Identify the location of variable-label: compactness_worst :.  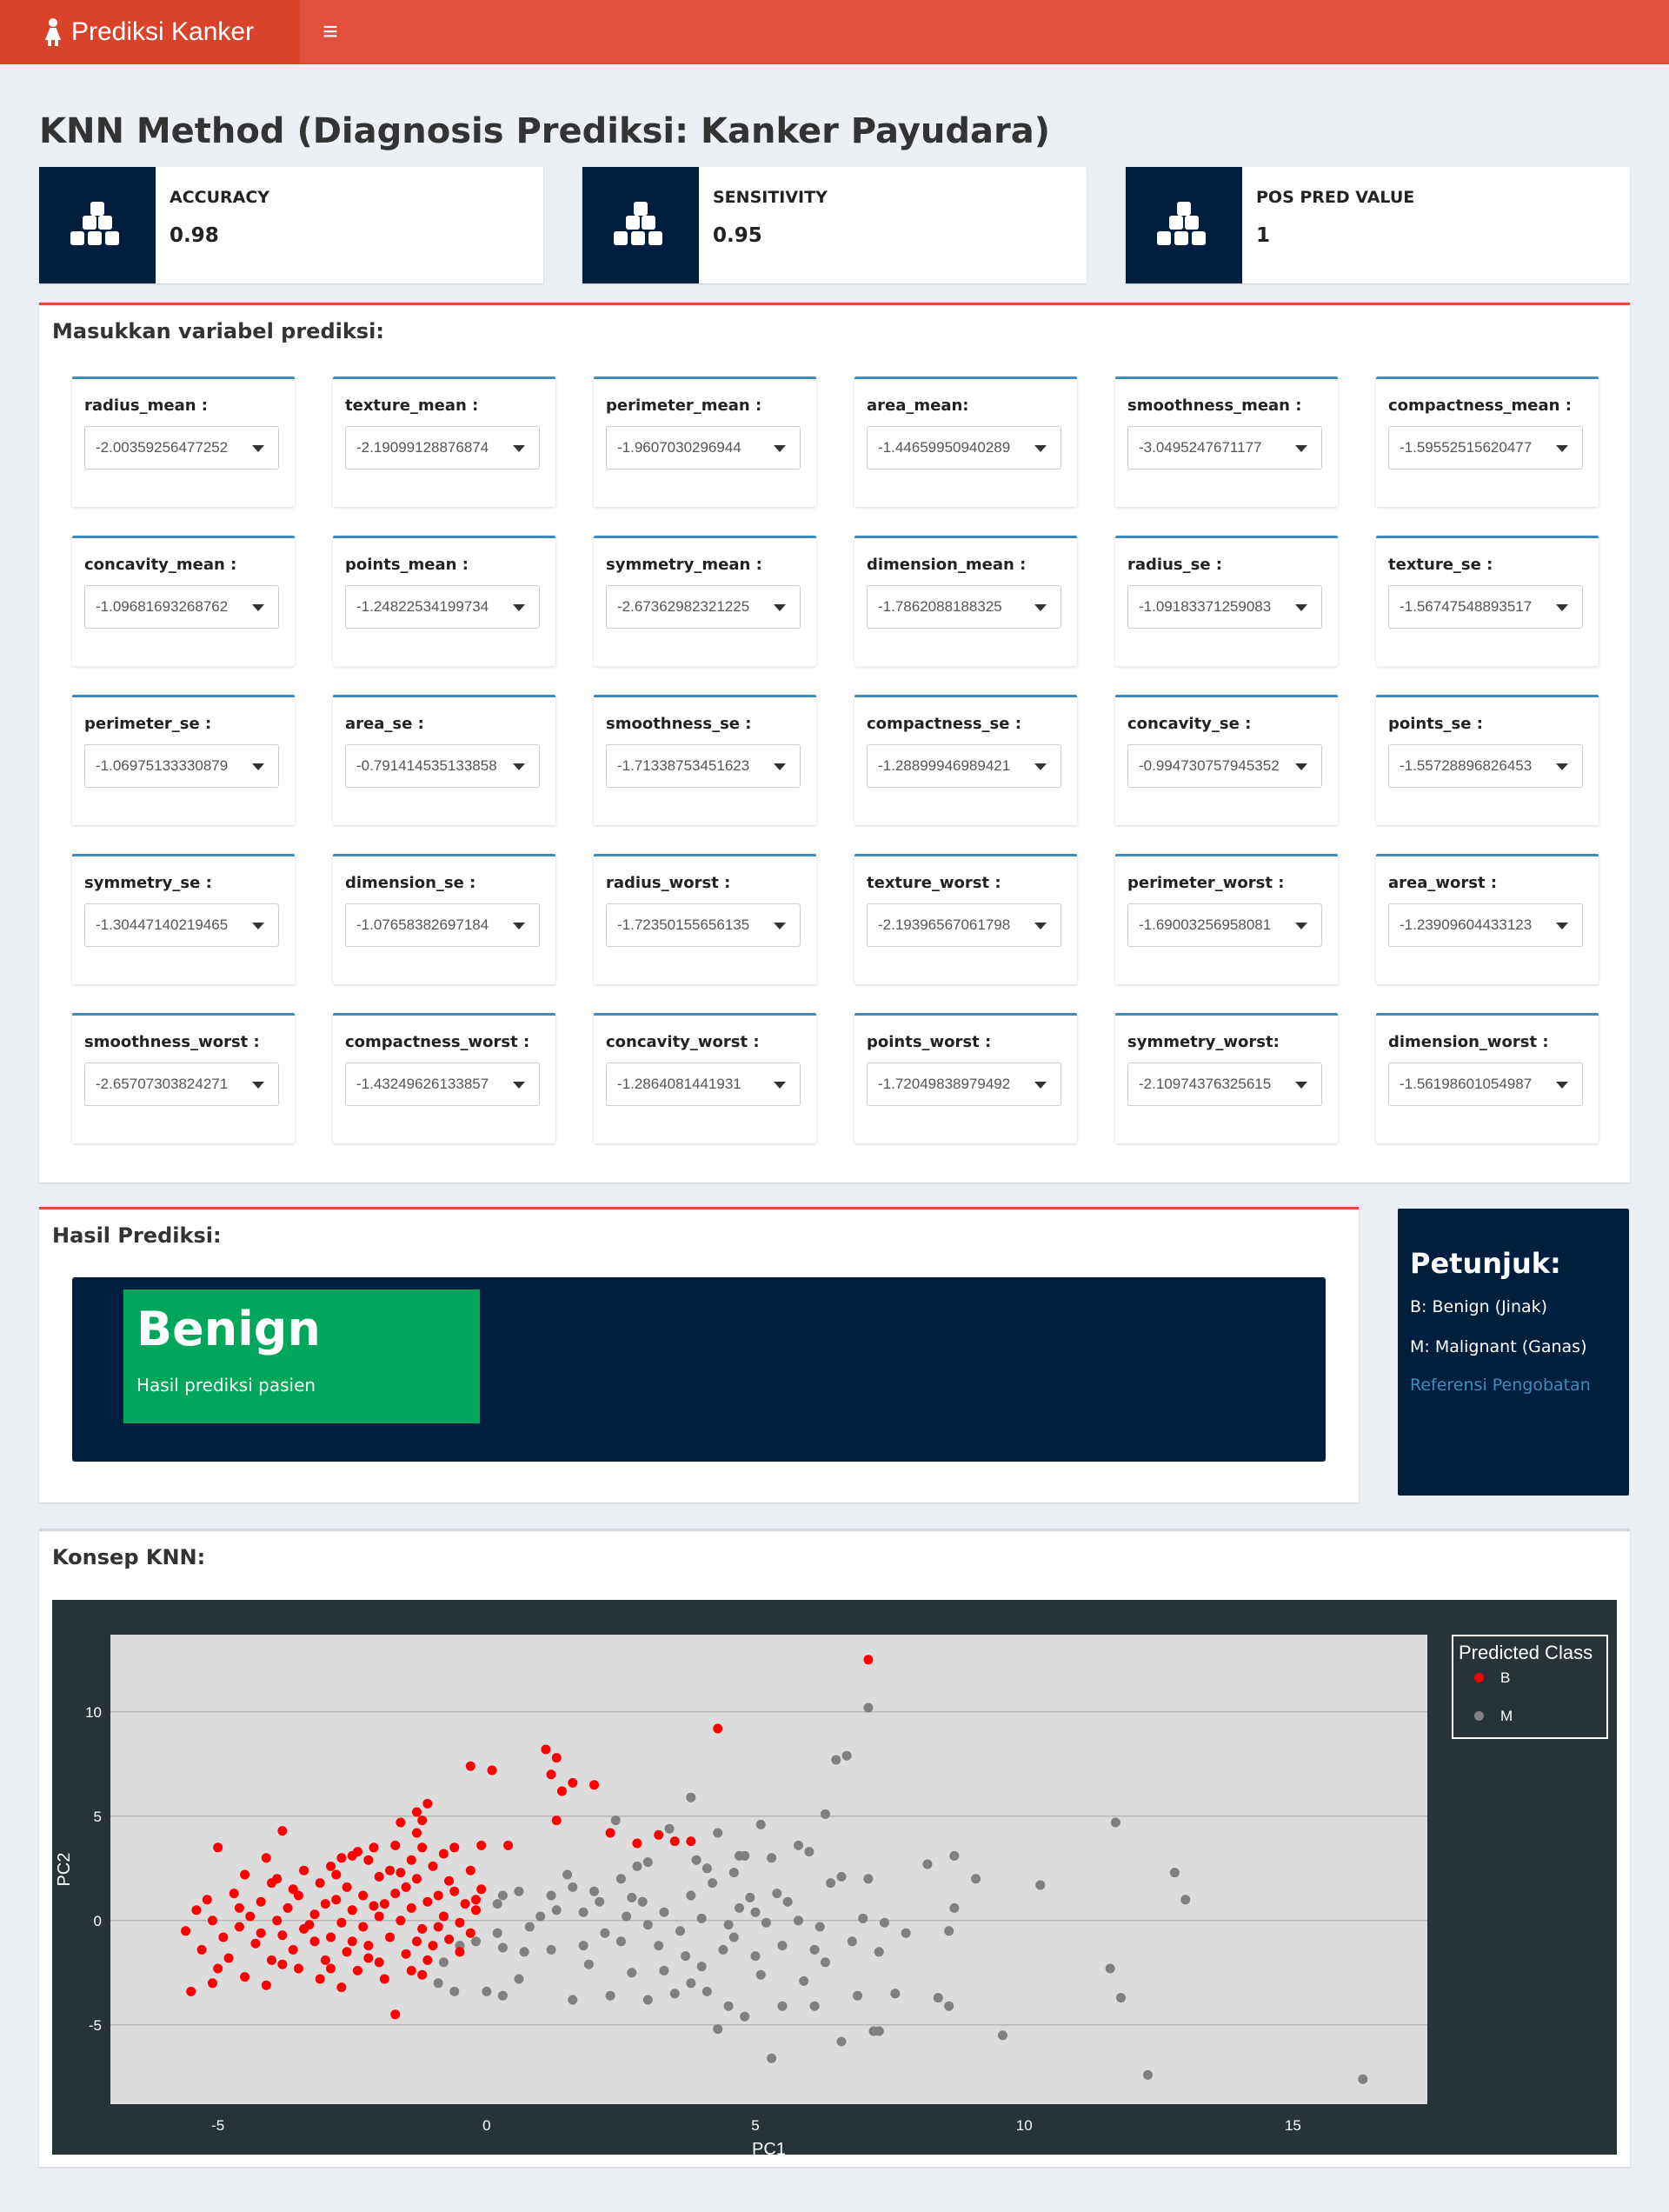
(437, 1042).